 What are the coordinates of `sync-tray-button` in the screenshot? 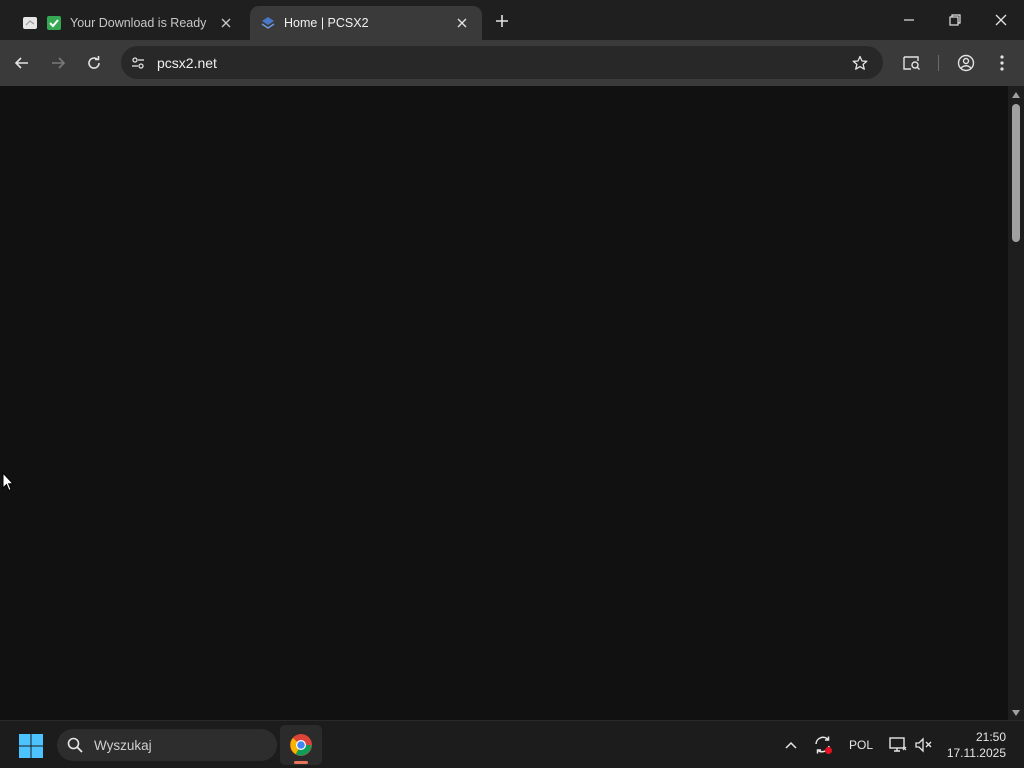 It's located at (823, 745).